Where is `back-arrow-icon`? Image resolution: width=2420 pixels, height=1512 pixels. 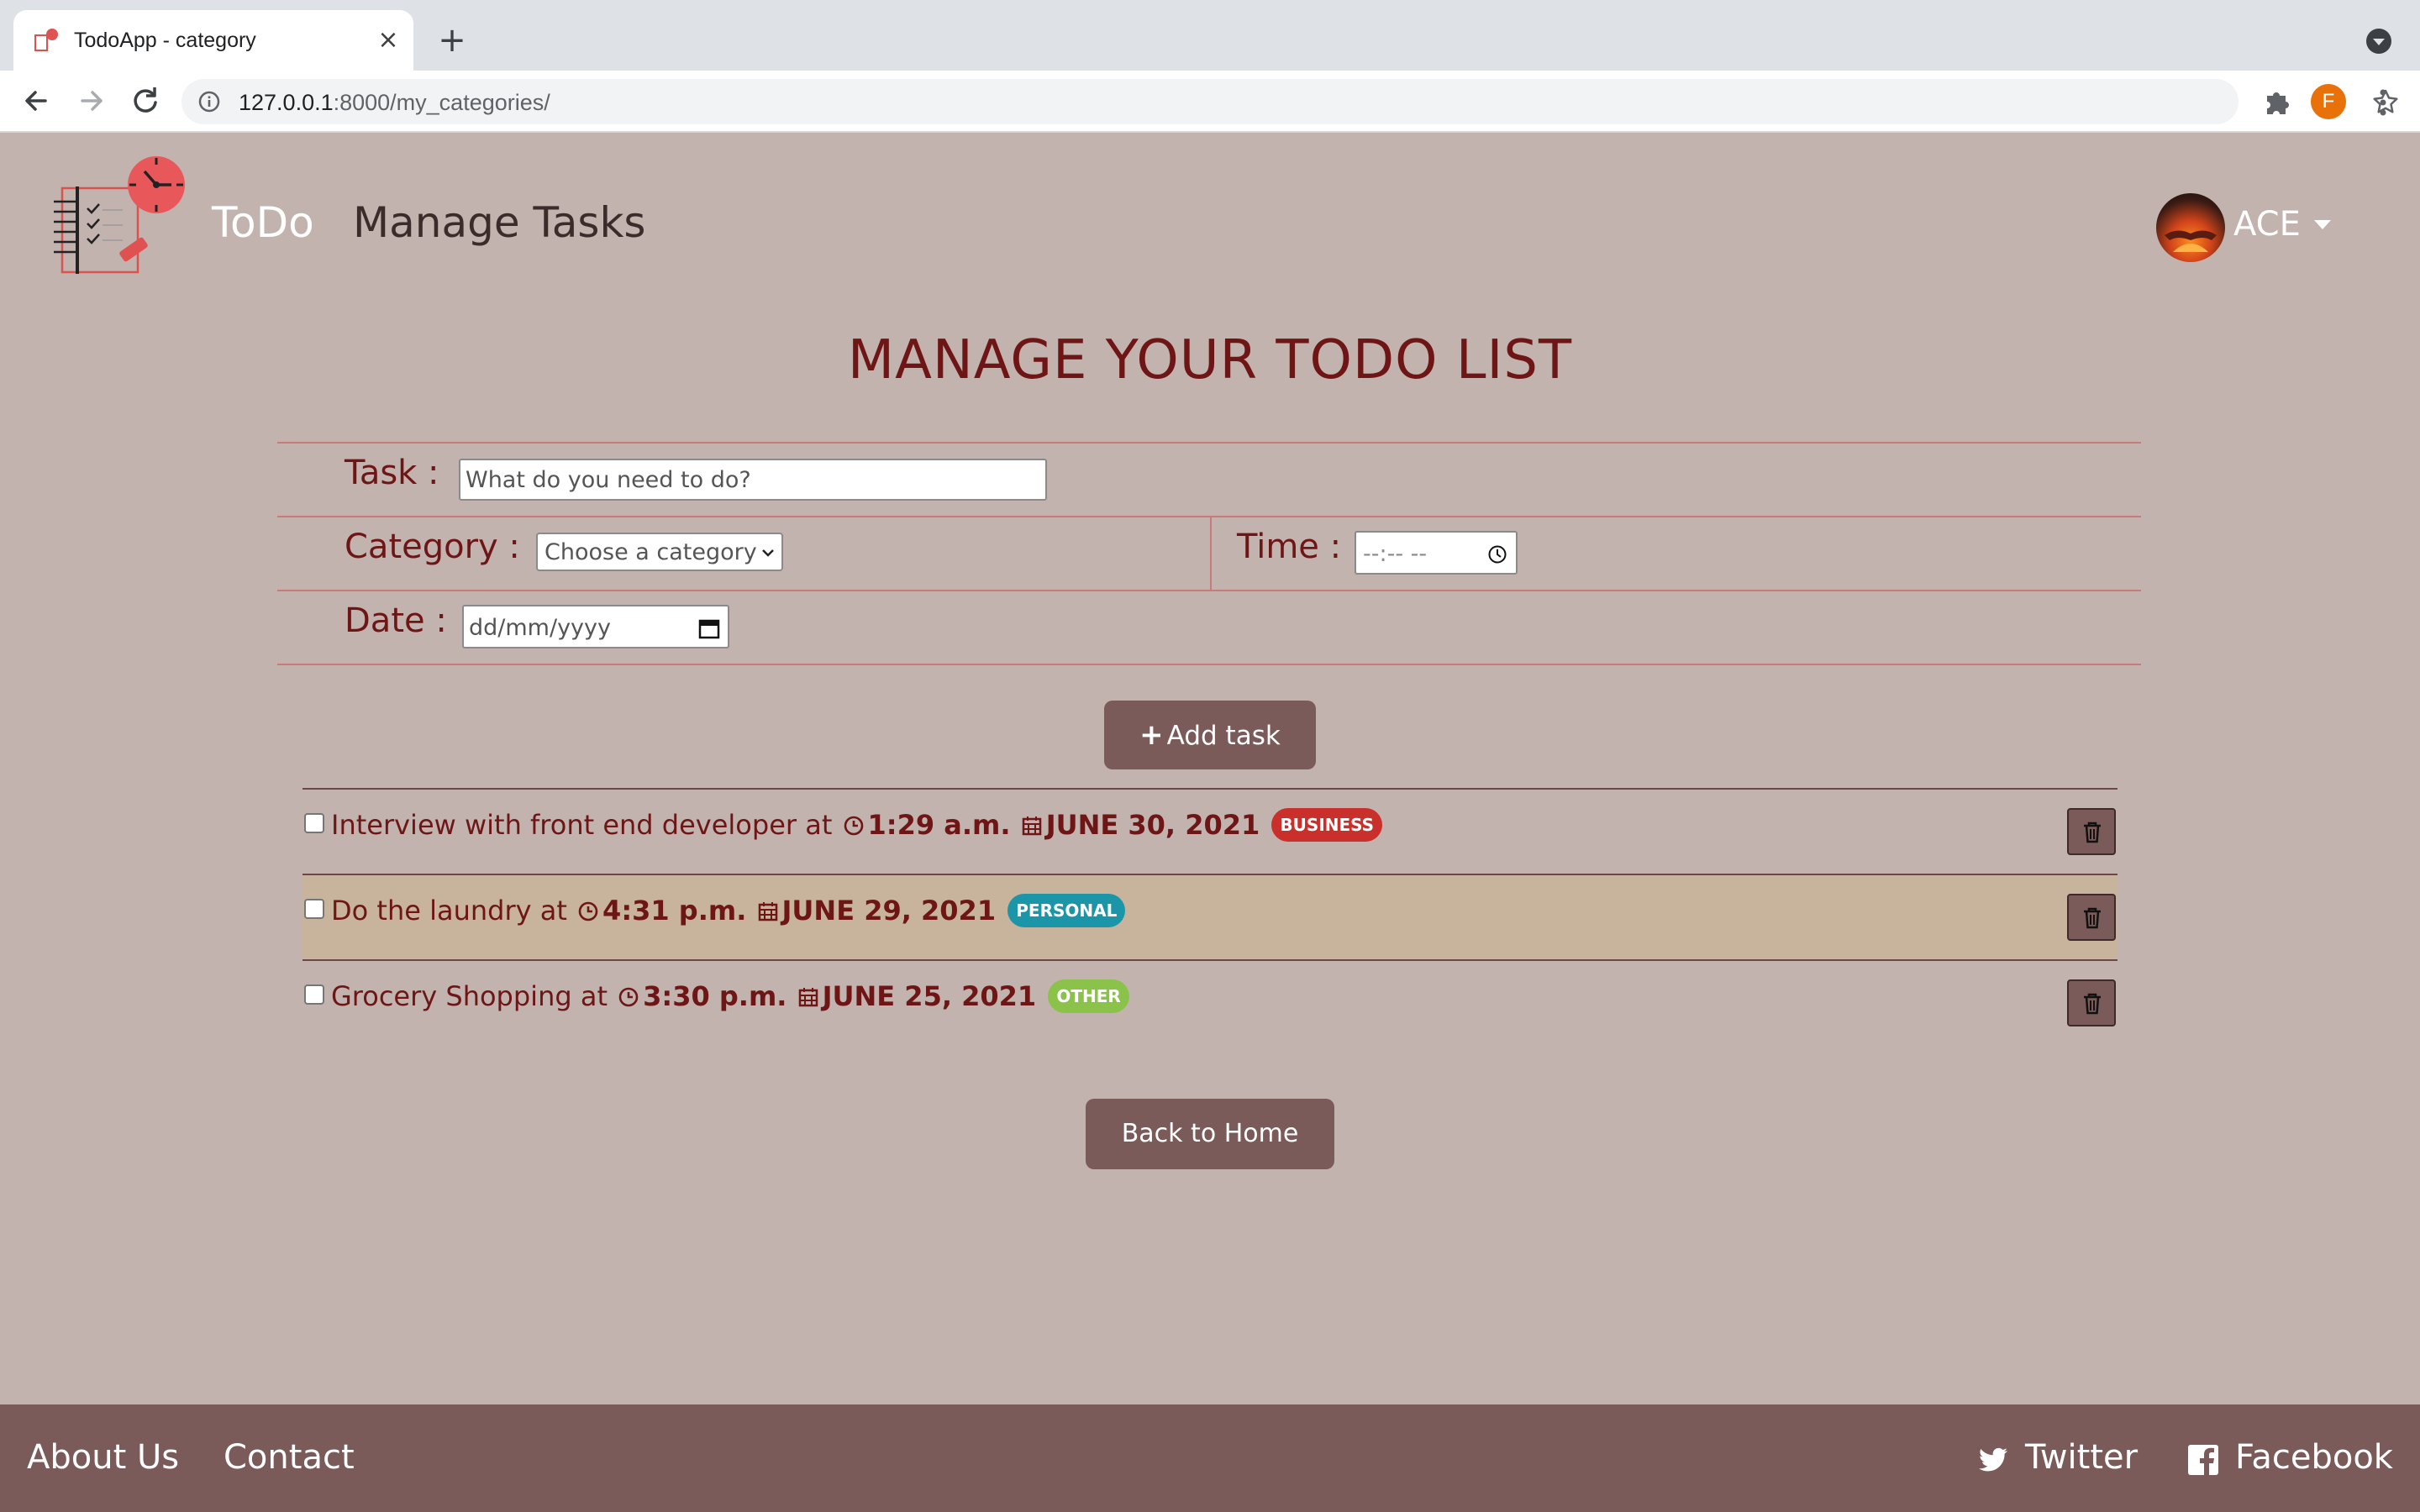 back-arrow-icon is located at coordinates (37, 101).